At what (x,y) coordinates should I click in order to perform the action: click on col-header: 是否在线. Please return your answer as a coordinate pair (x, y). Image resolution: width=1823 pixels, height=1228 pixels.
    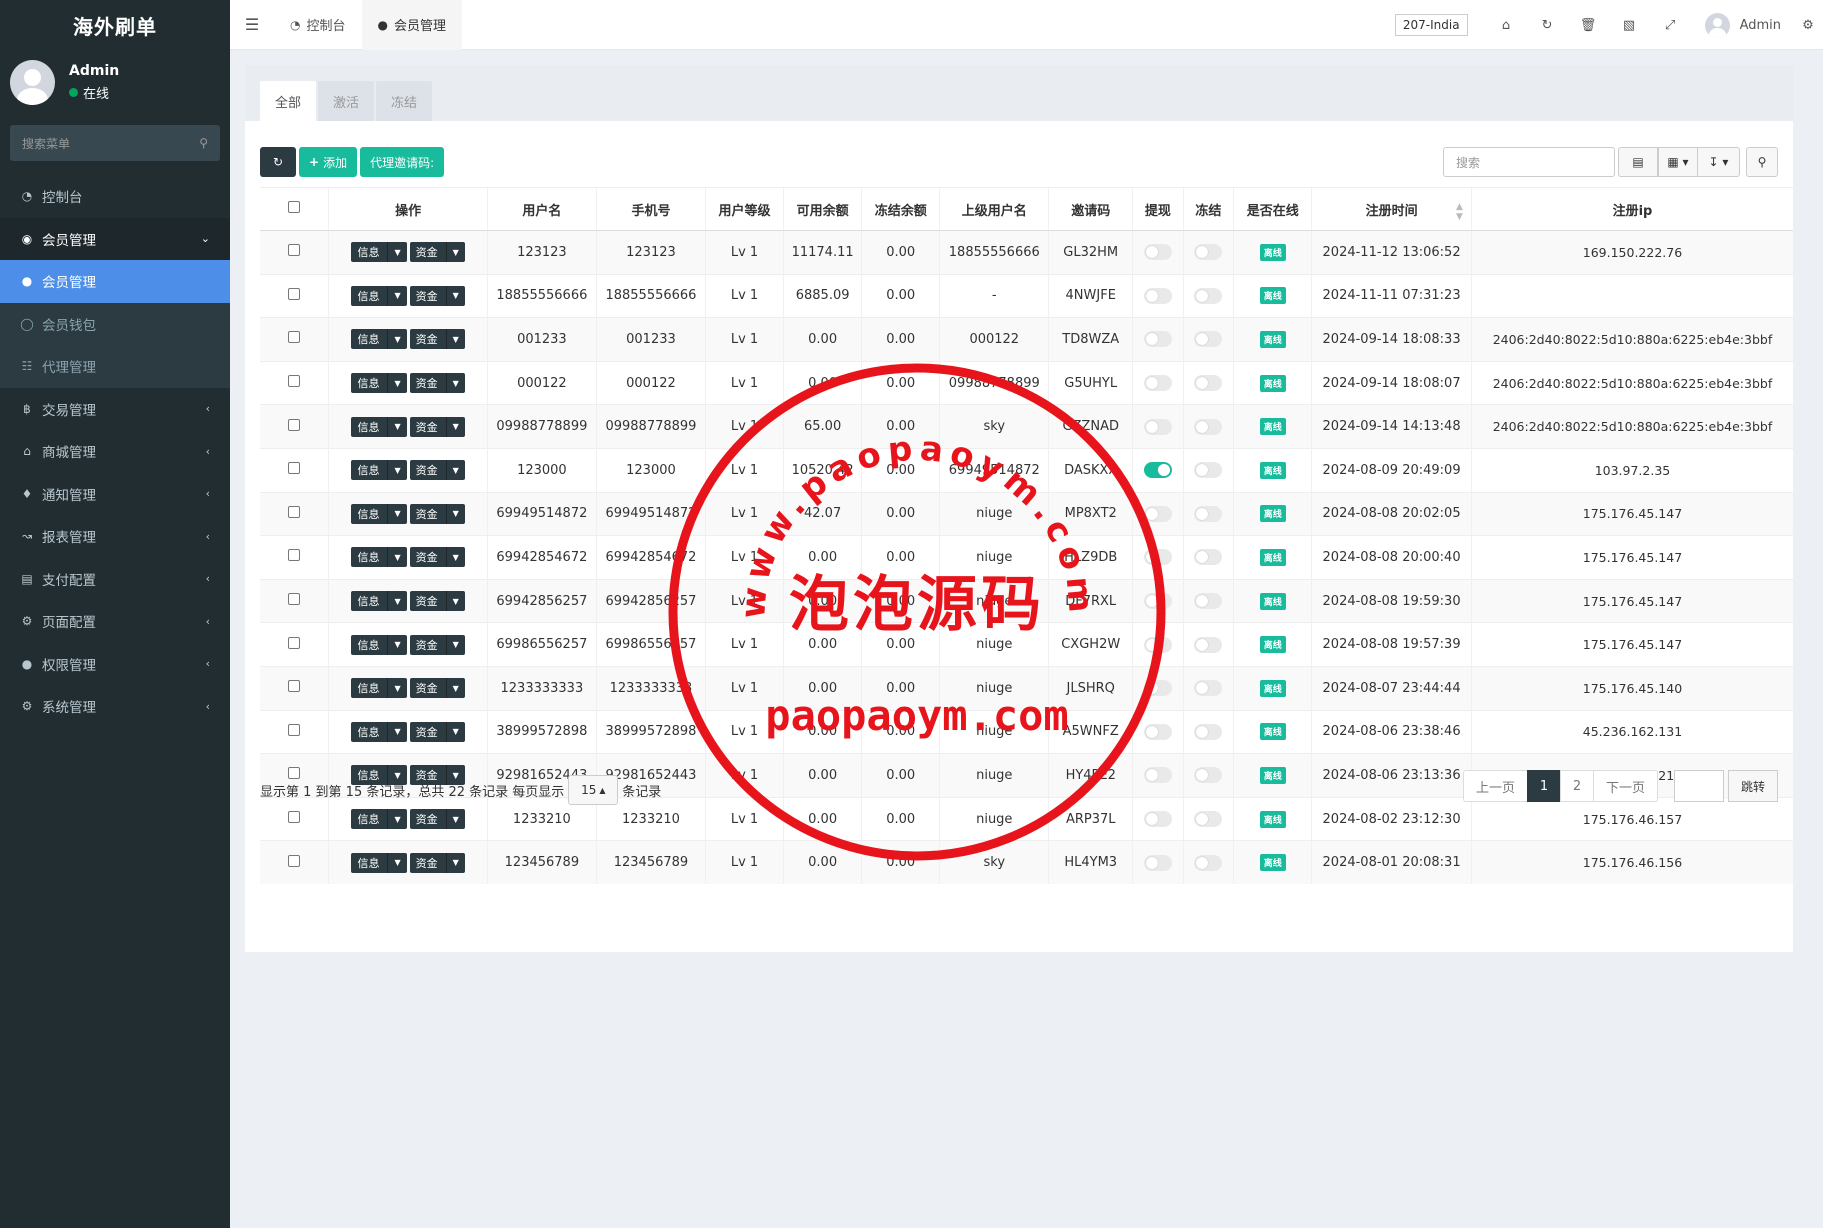
    Looking at the image, I should click on (1272, 209).